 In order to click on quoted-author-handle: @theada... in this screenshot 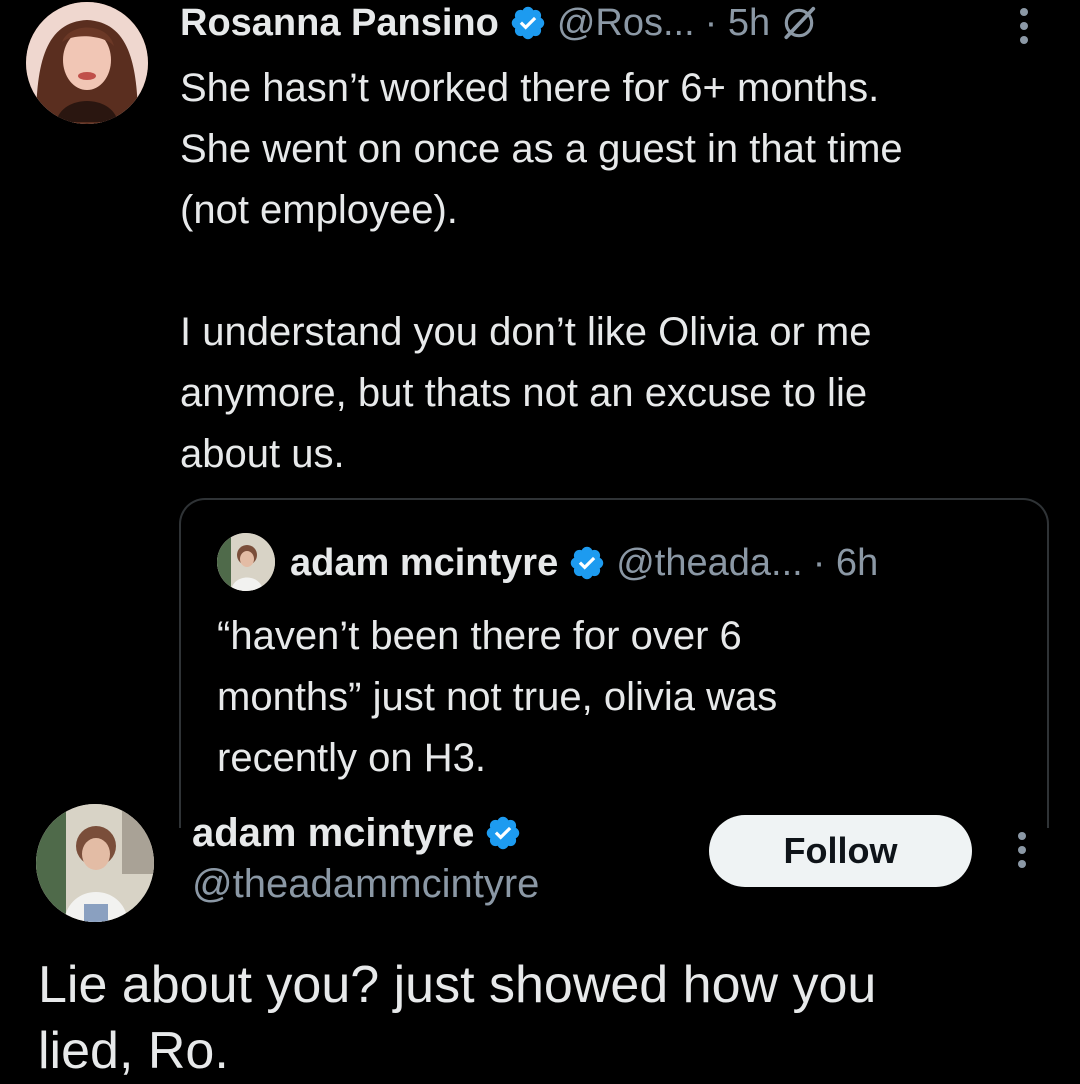, I will do `click(709, 562)`.